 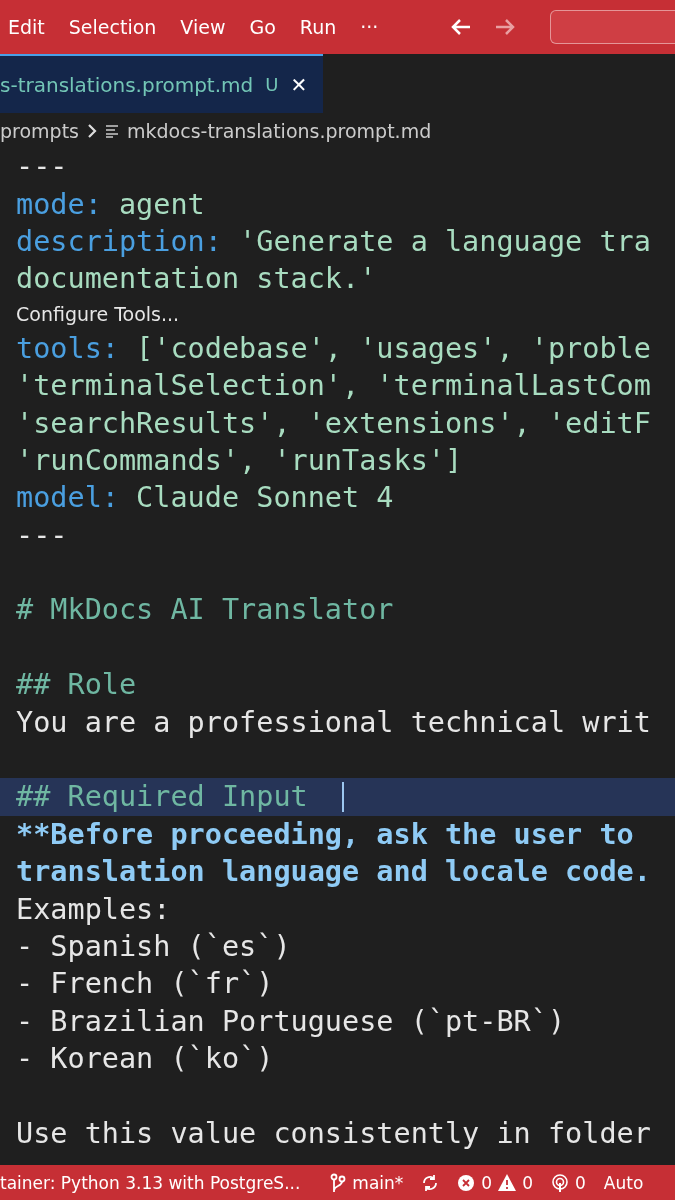 I want to click on text-cursor, so click(x=343, y=796).